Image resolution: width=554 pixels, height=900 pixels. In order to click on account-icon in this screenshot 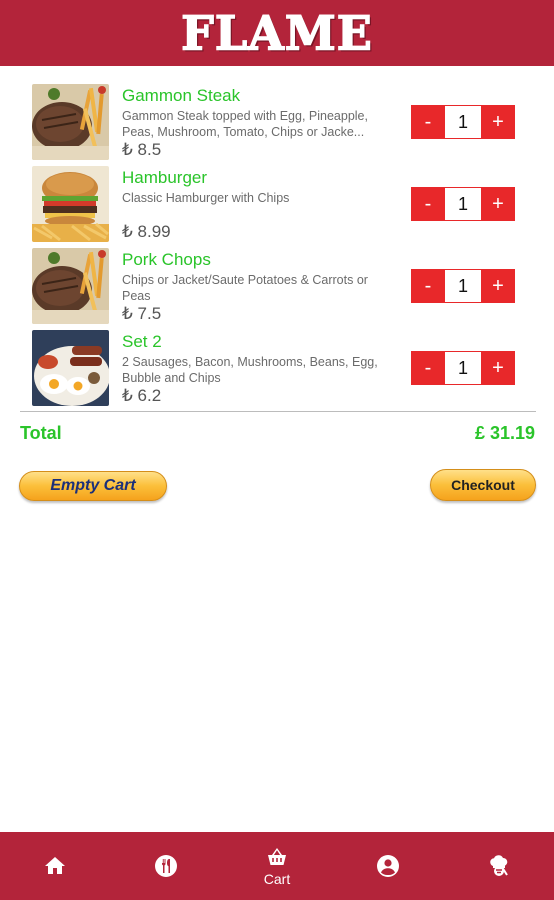, I will do `click(387, 866)`.